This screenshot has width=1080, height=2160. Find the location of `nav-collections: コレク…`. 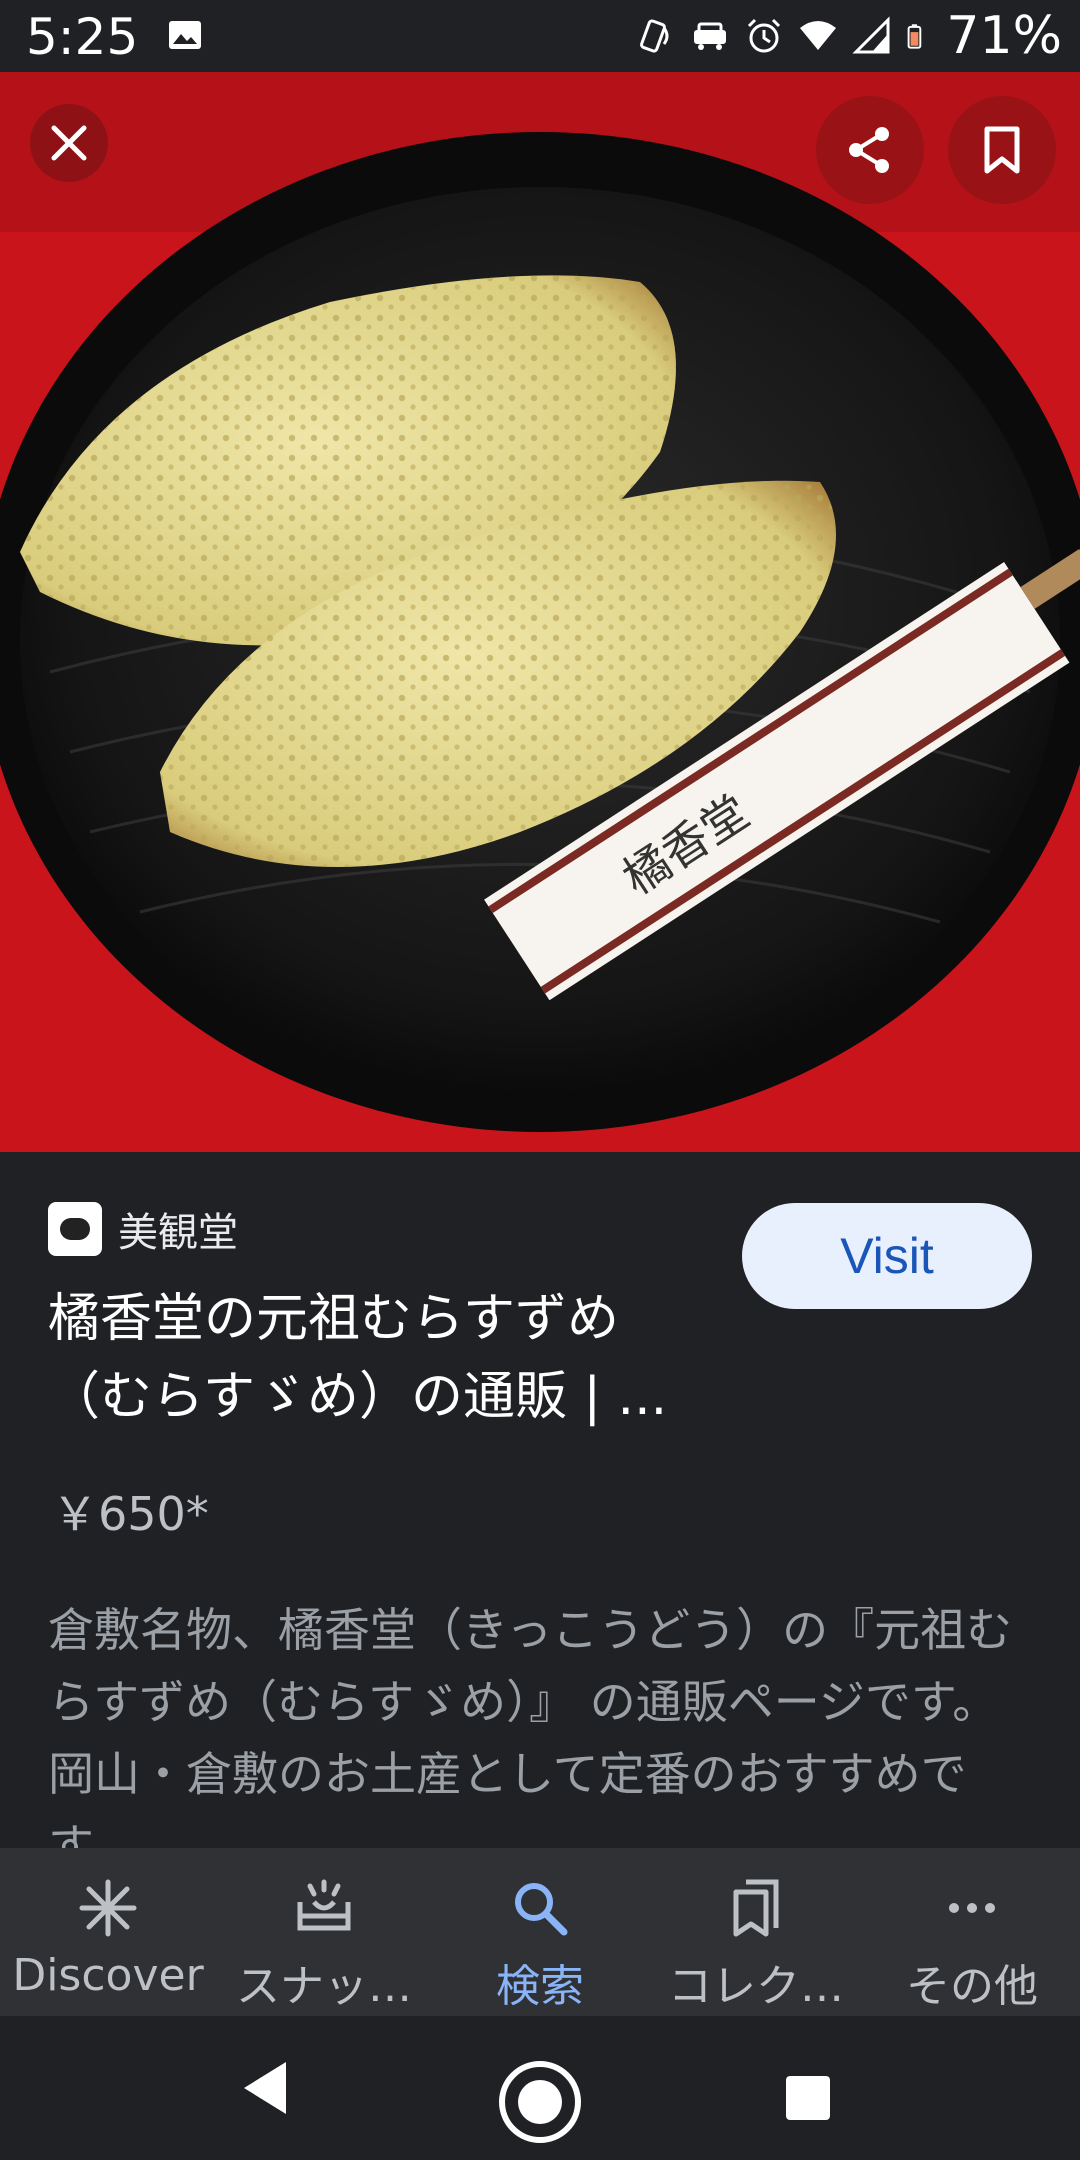

nav-collections: コレク… is located at coordinates (756, 1932).